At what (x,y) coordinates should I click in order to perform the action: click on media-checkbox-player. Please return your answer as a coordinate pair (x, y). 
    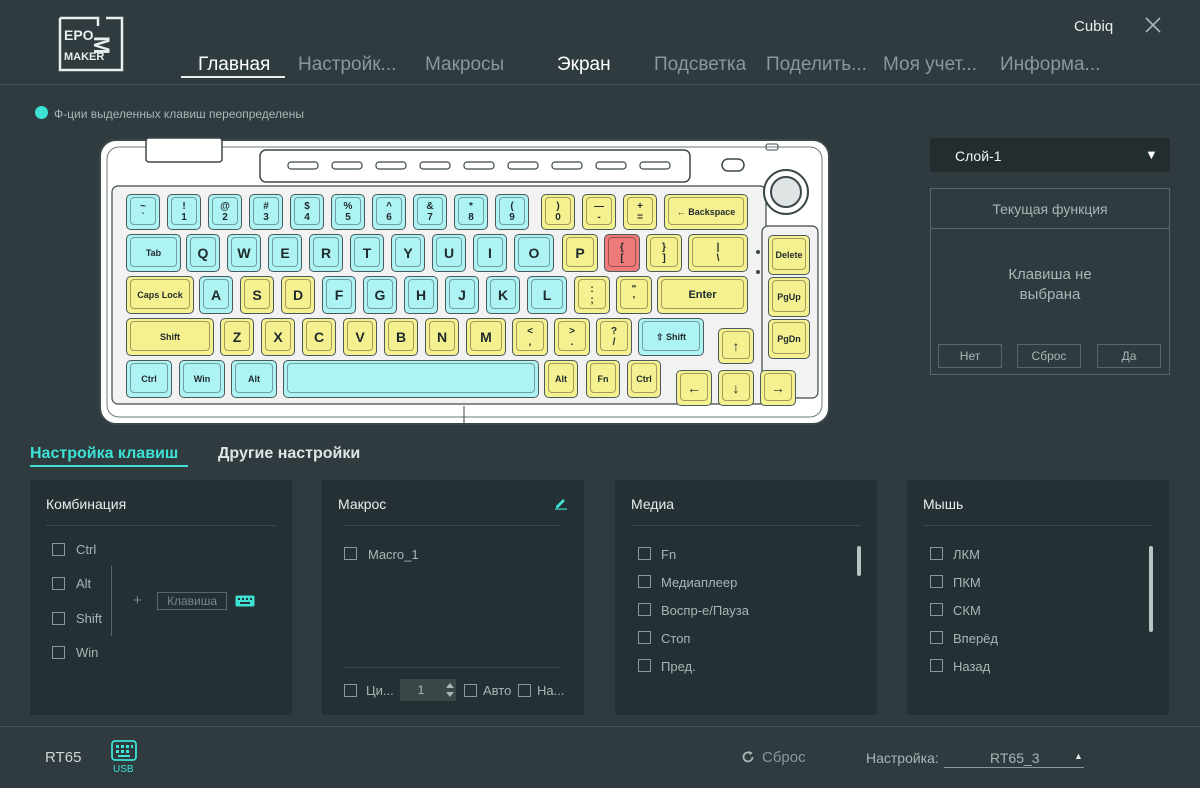
    Looking at the image, I should click on (644, 581).